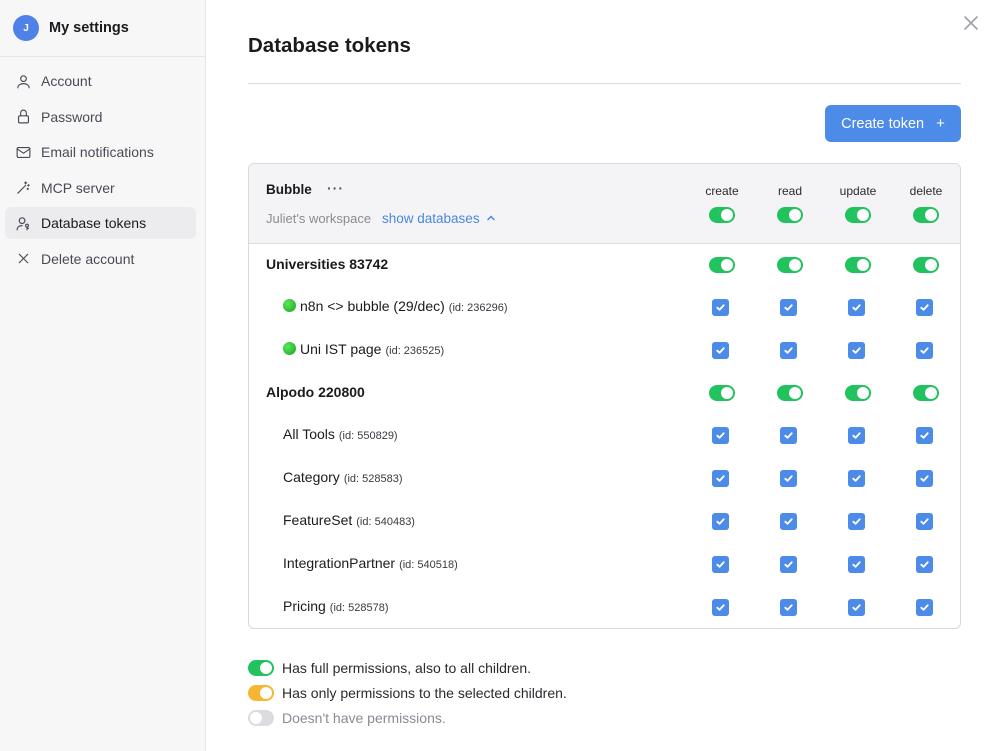 This screenshot has height=751, width=1000. Describe the element at coordinates (926, 191) in the screenshot. I see `column-delete: delete` at that location.